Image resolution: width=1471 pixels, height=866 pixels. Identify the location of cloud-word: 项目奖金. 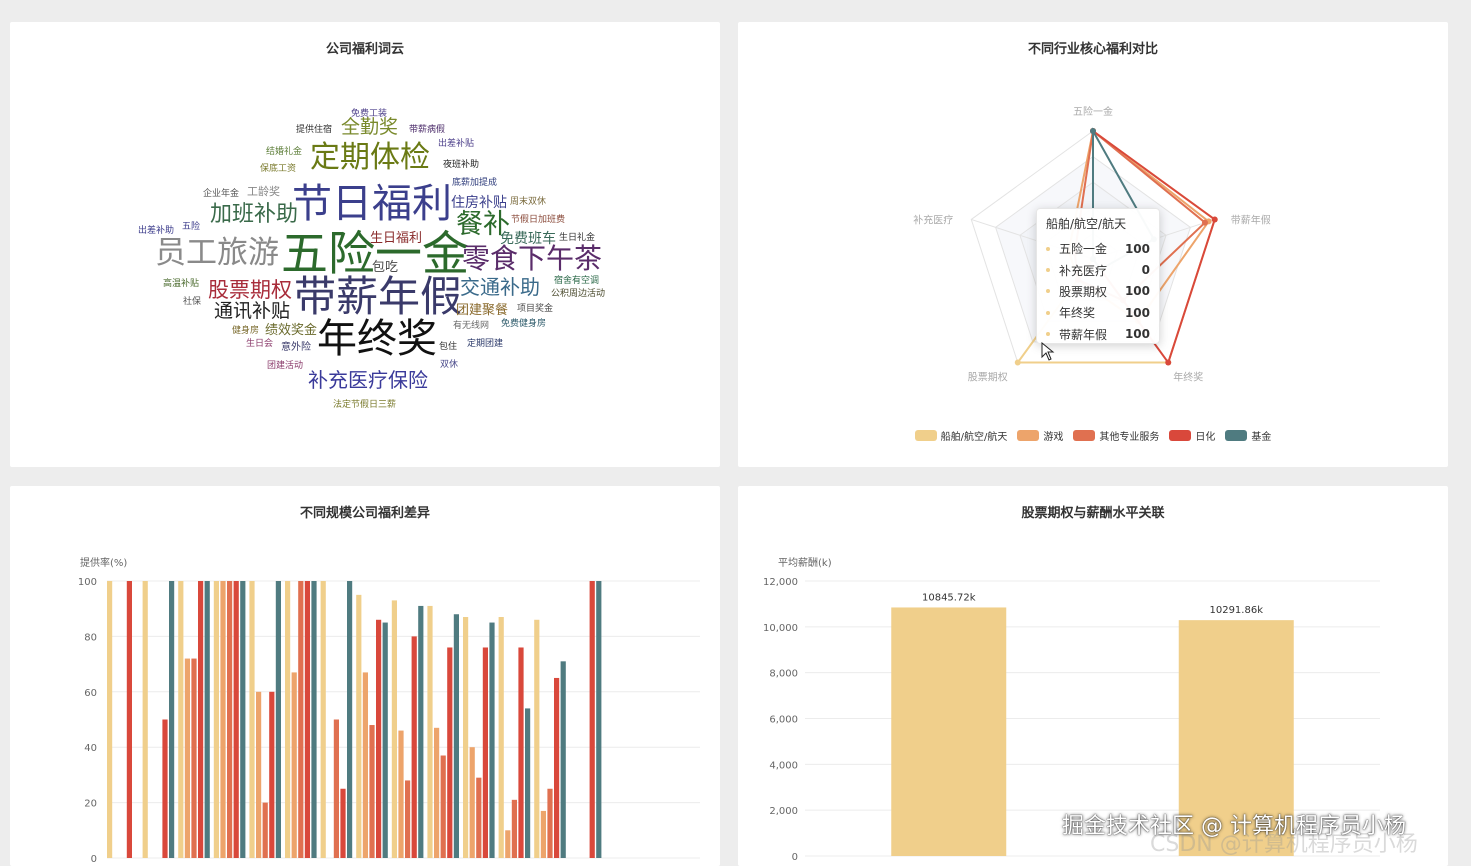
(535, 309).